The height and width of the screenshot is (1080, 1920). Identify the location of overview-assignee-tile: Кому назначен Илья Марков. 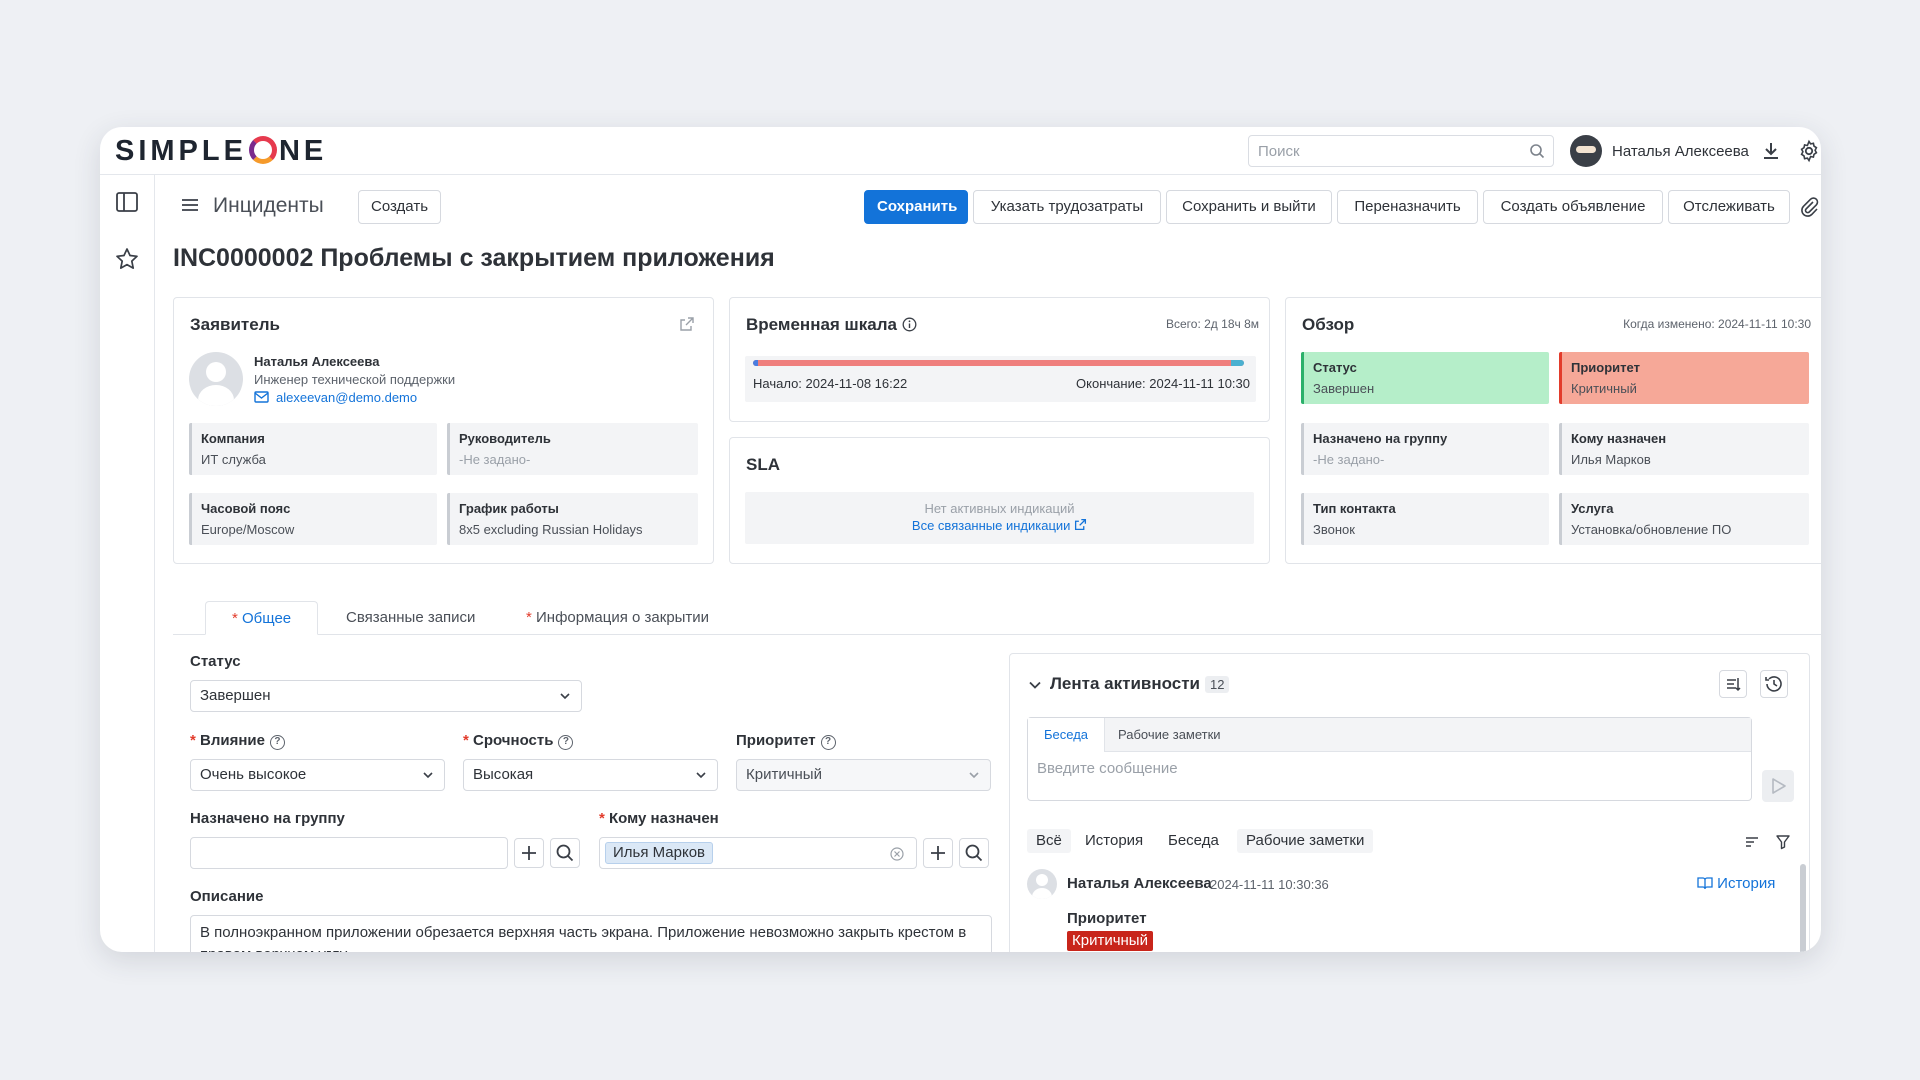
(1684, 449).